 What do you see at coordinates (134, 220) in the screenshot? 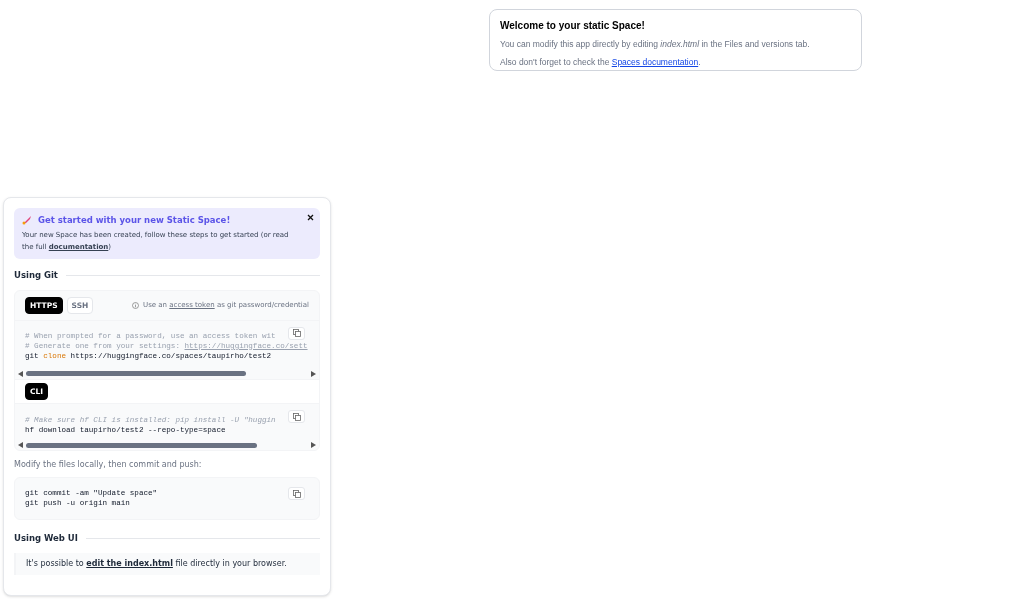
I see `banner-title: Get started with your new Static Space!` at bounding box center [134, 220].